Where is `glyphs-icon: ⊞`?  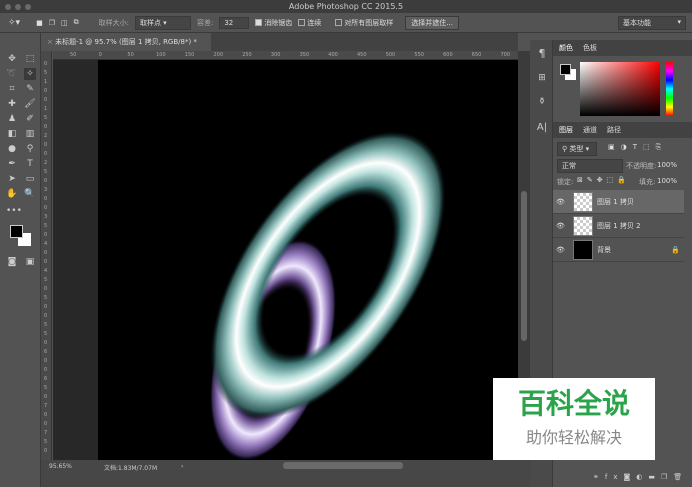 glyphs-icon: ⊞ is located at coordinates (542, 78).